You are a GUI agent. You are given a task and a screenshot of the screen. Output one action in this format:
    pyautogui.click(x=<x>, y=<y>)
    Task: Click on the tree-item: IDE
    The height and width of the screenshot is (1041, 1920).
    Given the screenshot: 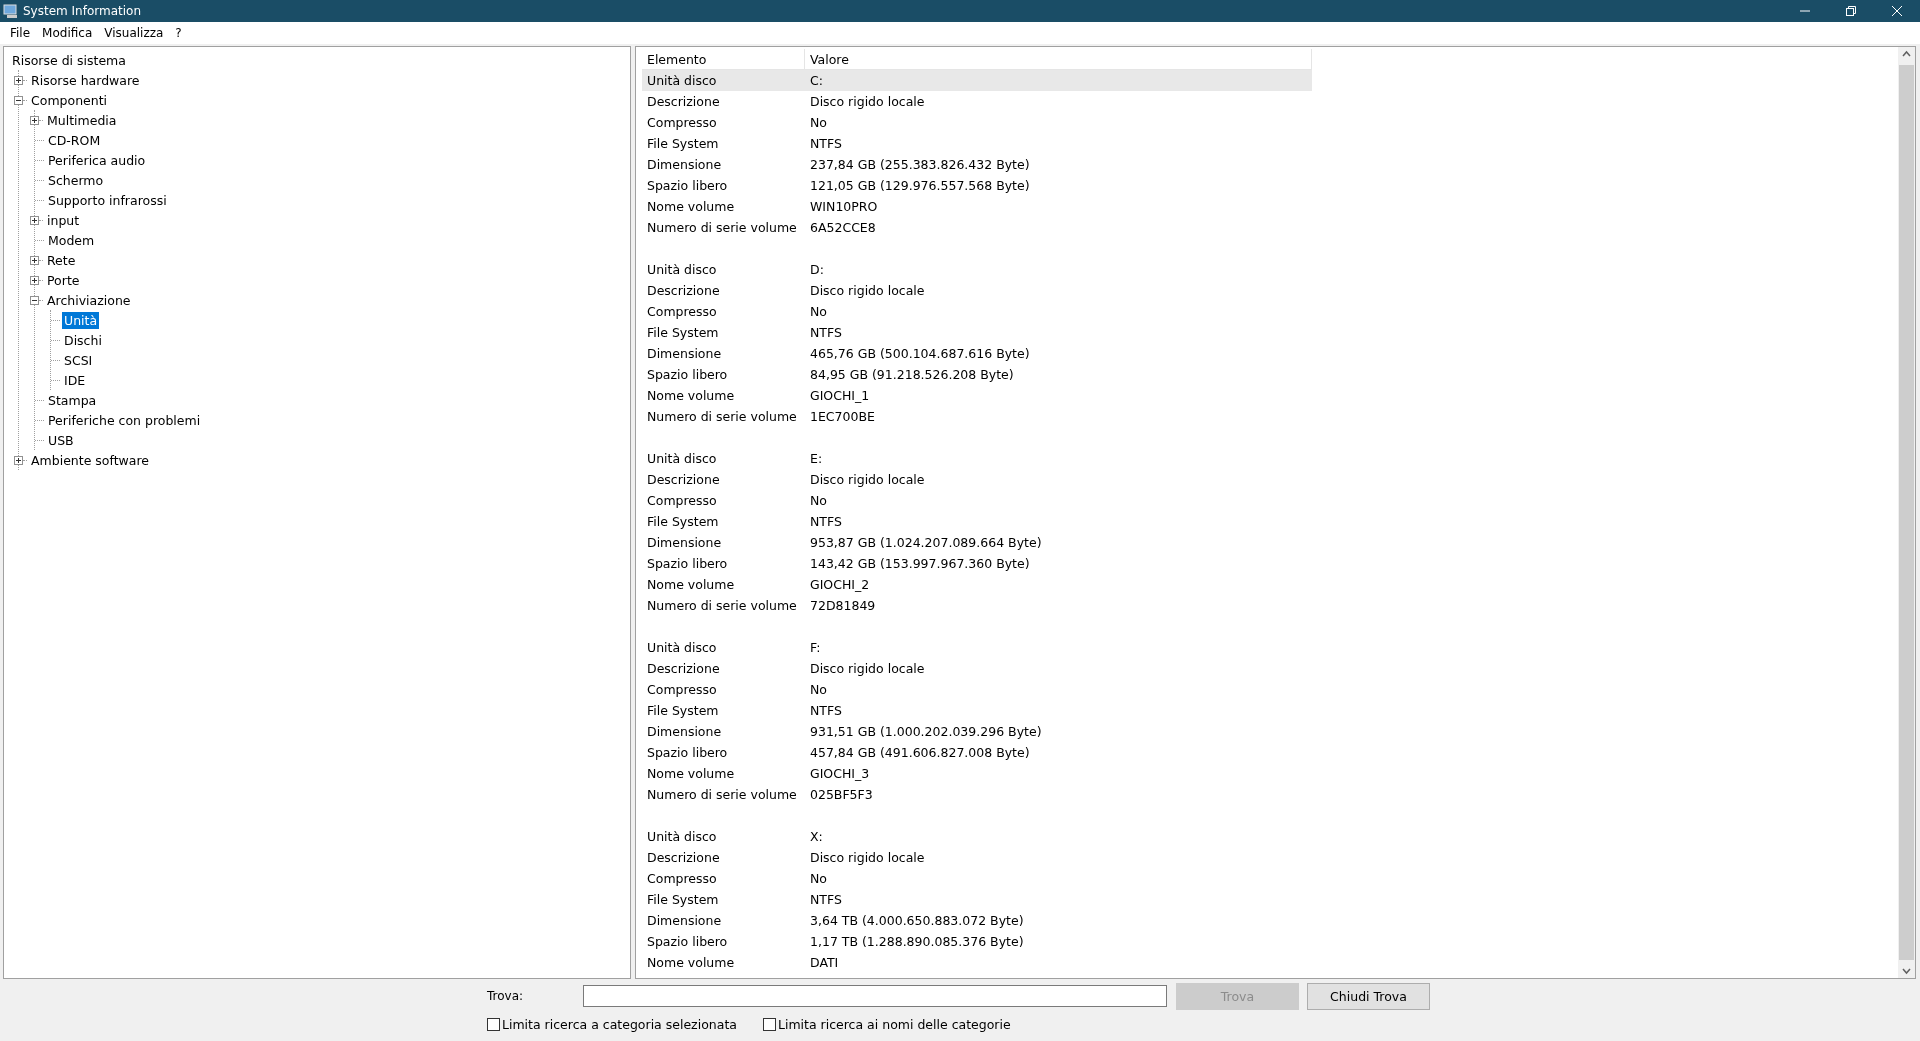 What is the action you would take?
    pyautogui.click(x=75, y=380)
    